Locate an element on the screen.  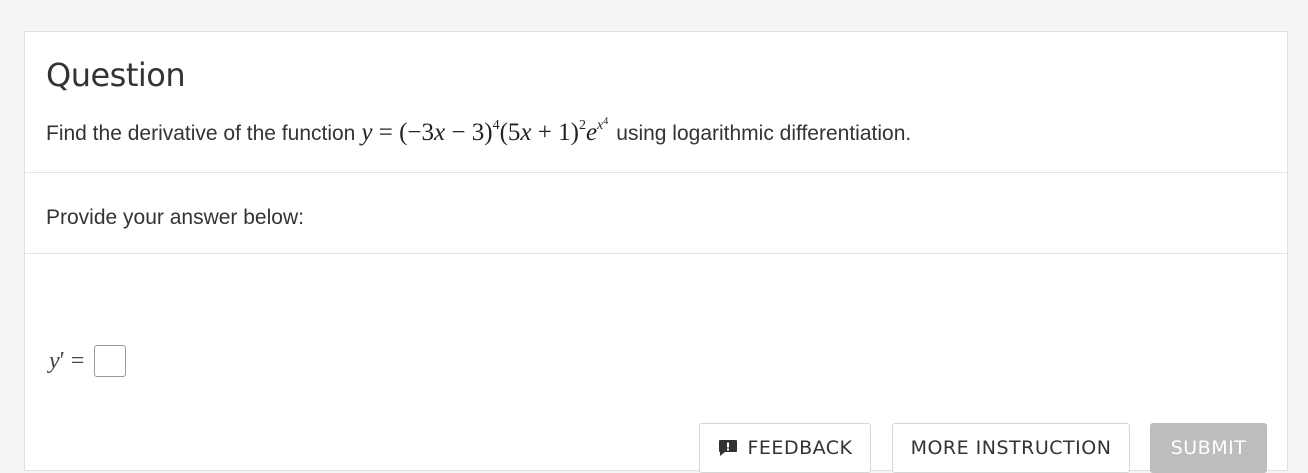
feedback-button: FEEDBACK is located at coordinates (785, 448).